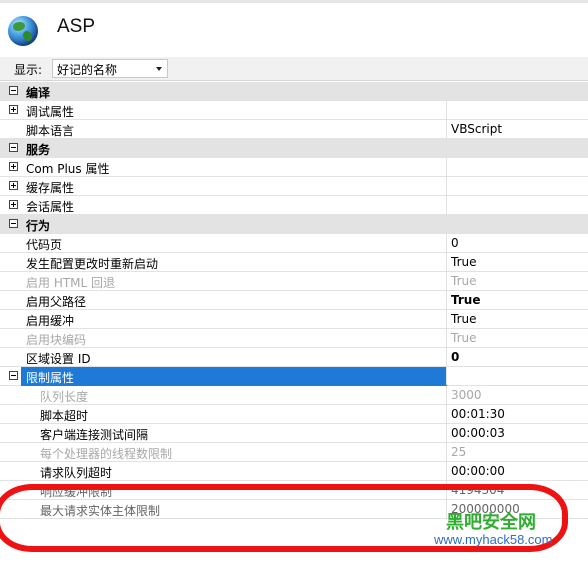 The height and width of the screenshot is (563, 588). I want to click on property-name: 启用块编码, so click(56, 340).